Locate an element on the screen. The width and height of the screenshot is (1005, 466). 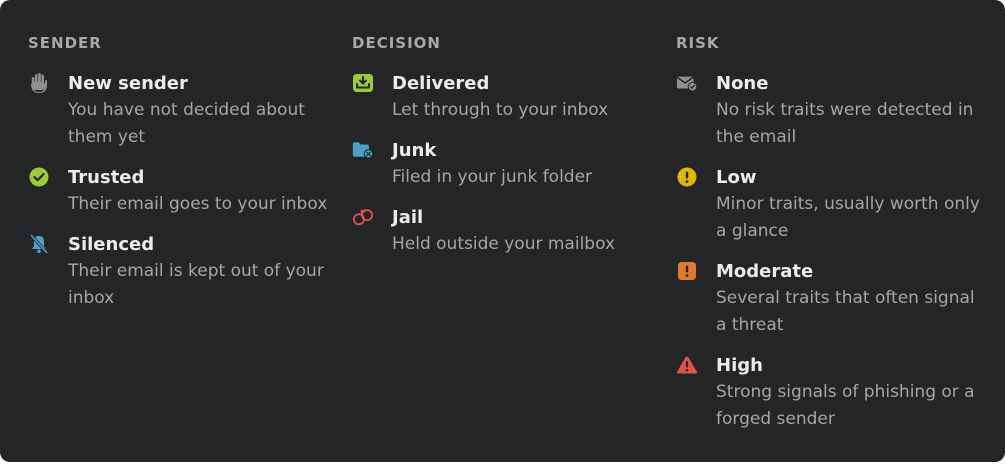
risk-entry-title: High is located at coordinates (739, 365).